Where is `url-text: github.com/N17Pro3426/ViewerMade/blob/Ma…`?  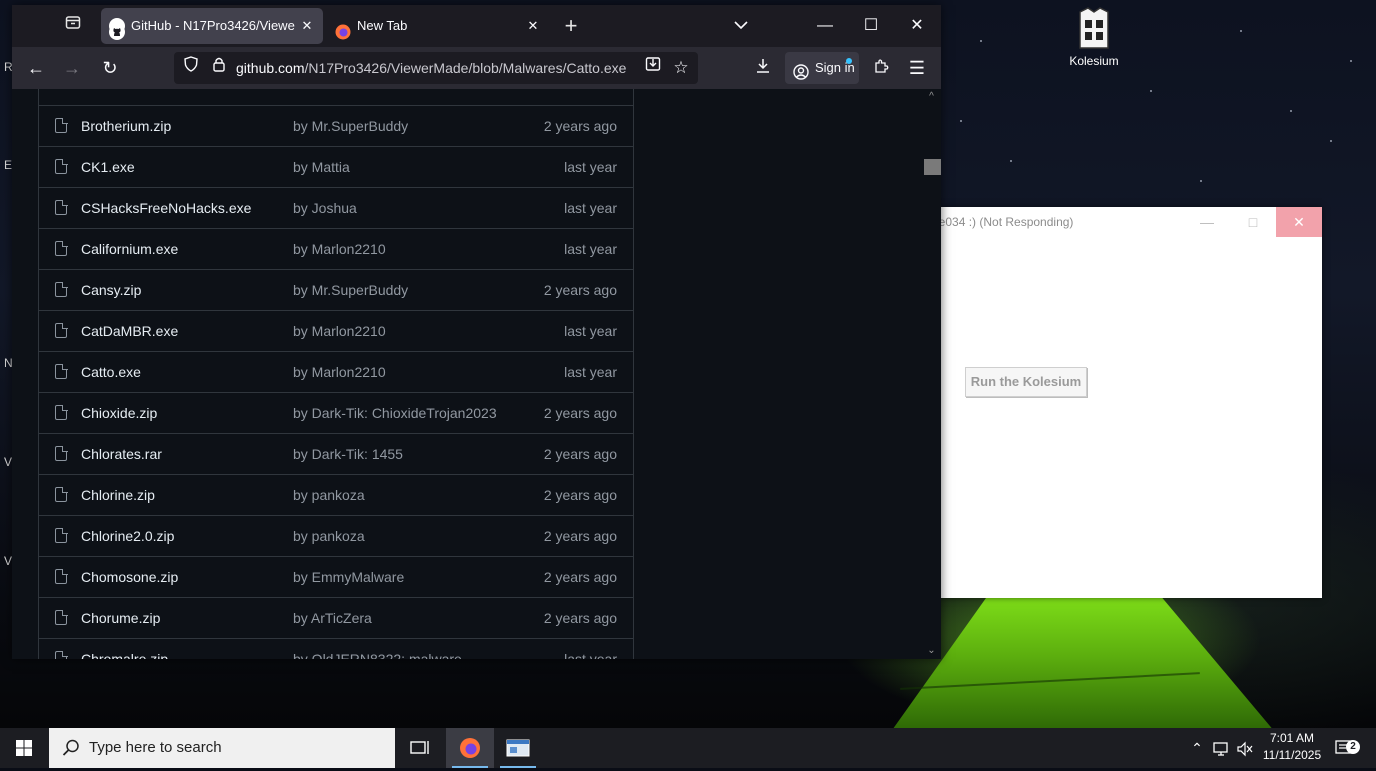 url-text: github.com/N17Pro3426/ViewerMade/blob/Ma… is located at coordinates (431, 68).